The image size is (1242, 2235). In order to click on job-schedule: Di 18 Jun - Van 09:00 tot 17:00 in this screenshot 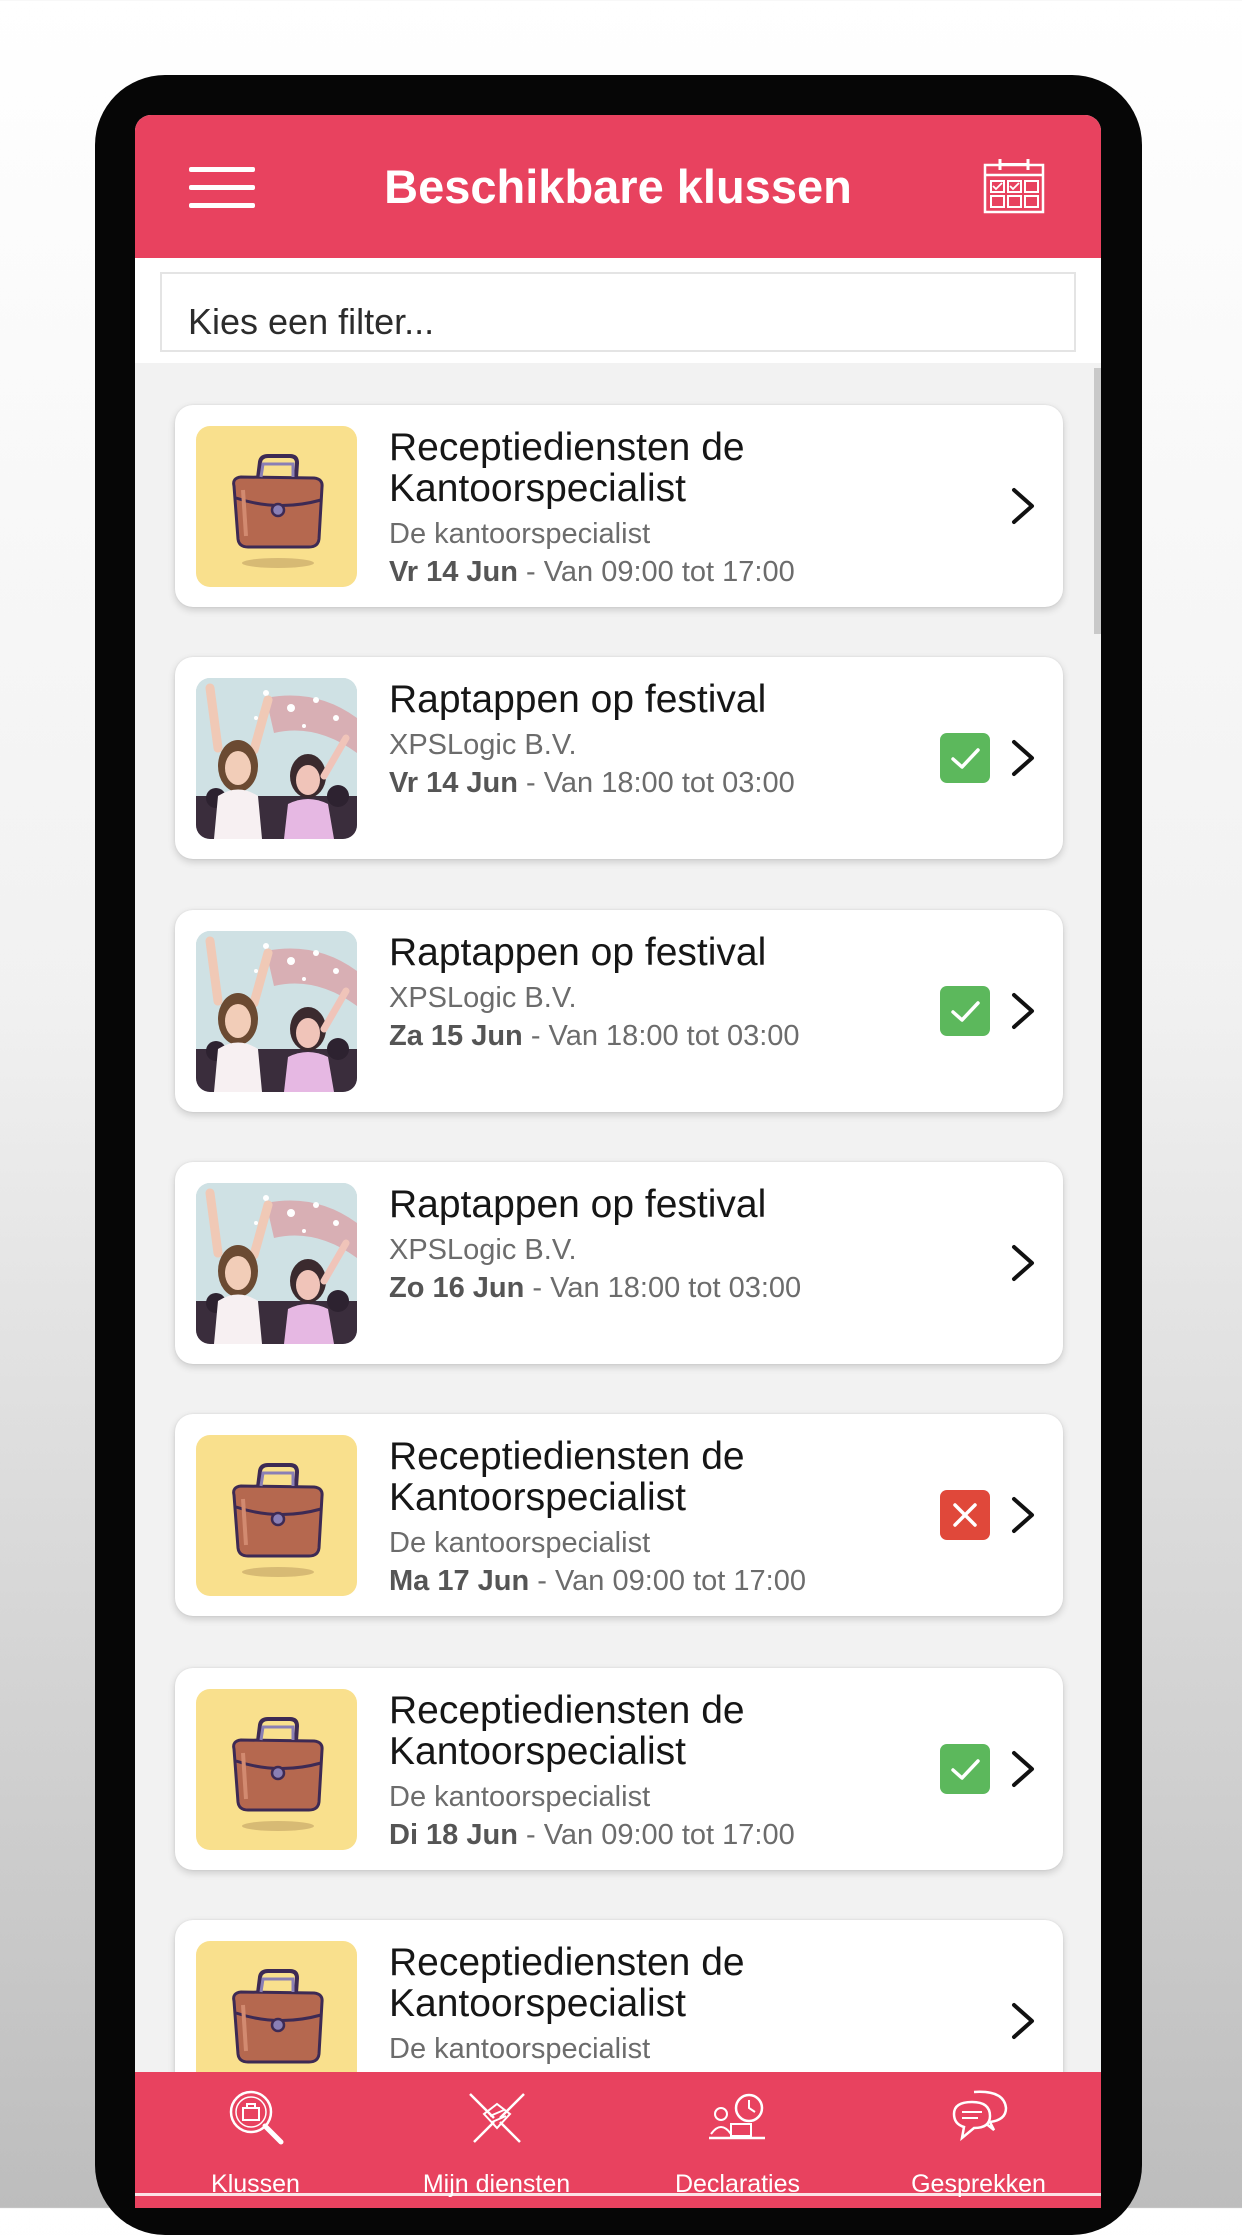, I will do `click(654, 1835)`.